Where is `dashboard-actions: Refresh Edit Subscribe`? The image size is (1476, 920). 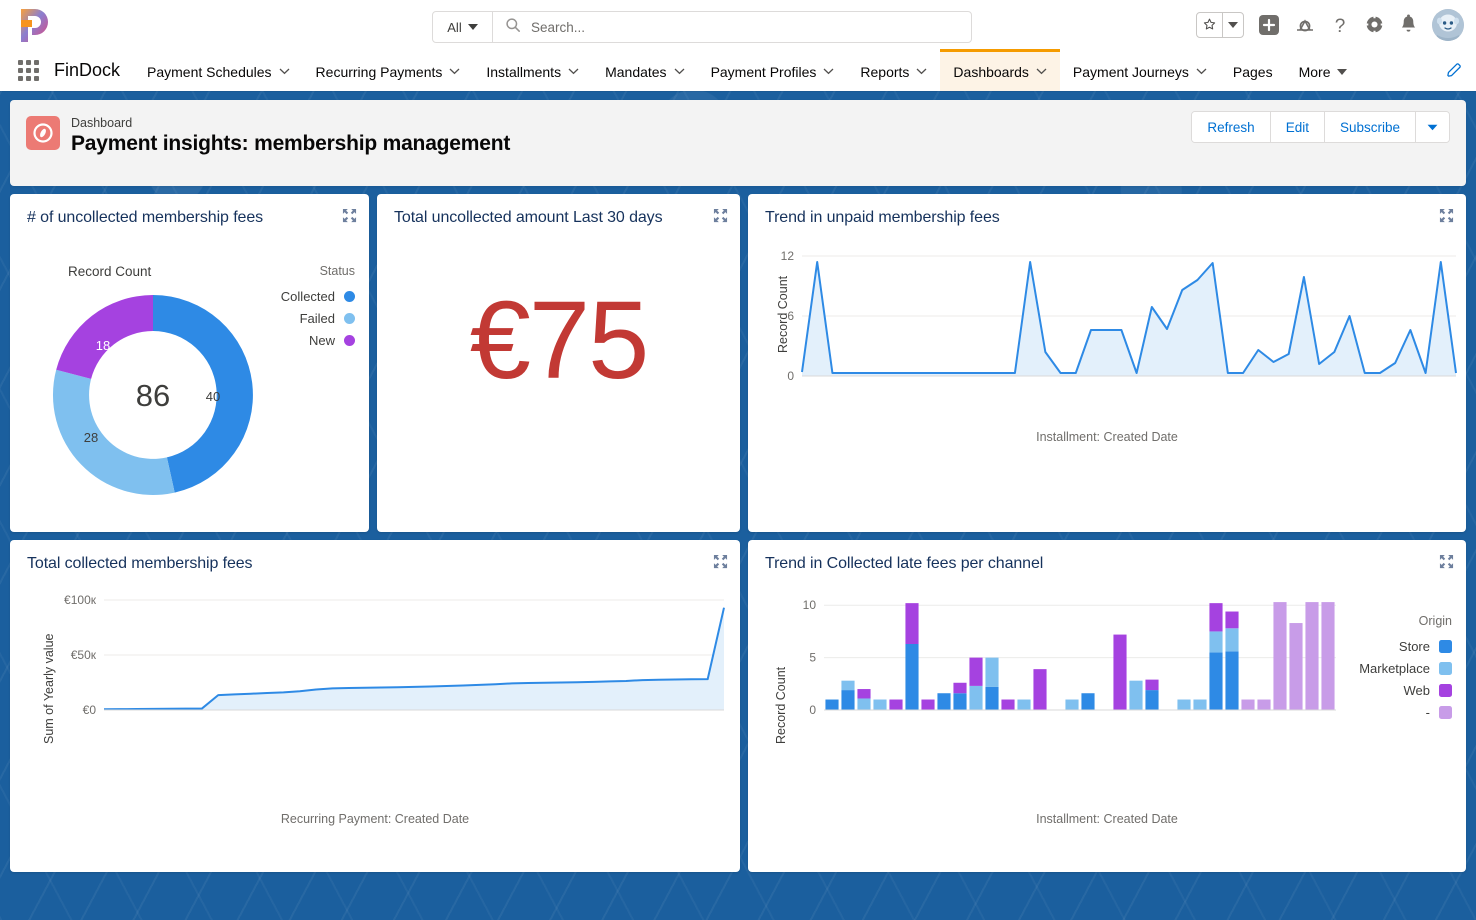 dashboard-actions: Refresh Edit Subscribe is located at coordinates (1320, 127).